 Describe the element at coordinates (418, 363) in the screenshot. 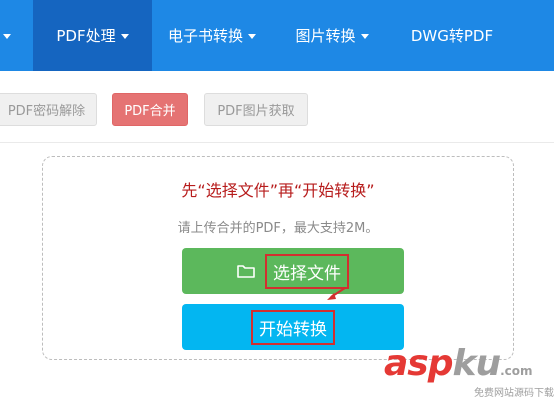

I see `watermark-logo-asp: asp` at that location.